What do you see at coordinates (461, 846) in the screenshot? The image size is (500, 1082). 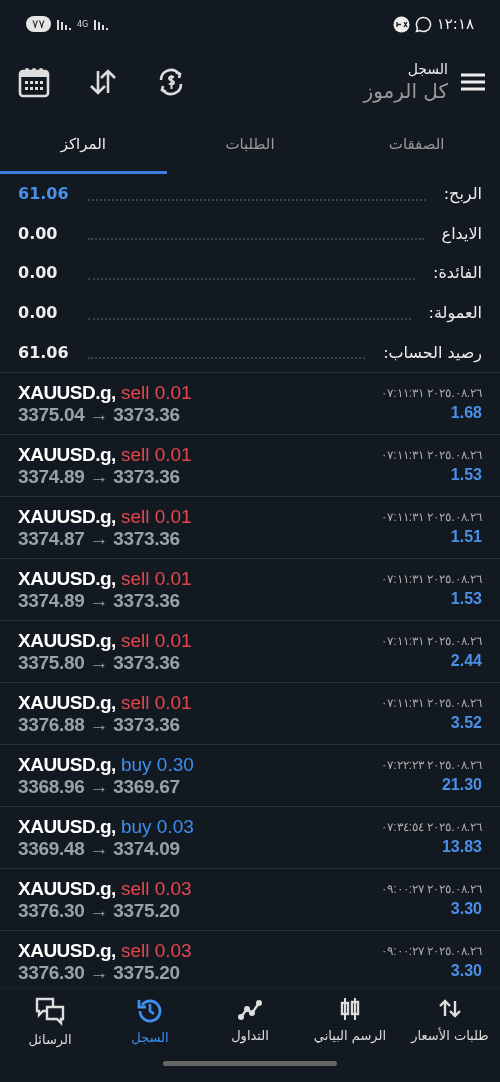 I see `trade-profit: 13.83` at bounding box center [461, 846].